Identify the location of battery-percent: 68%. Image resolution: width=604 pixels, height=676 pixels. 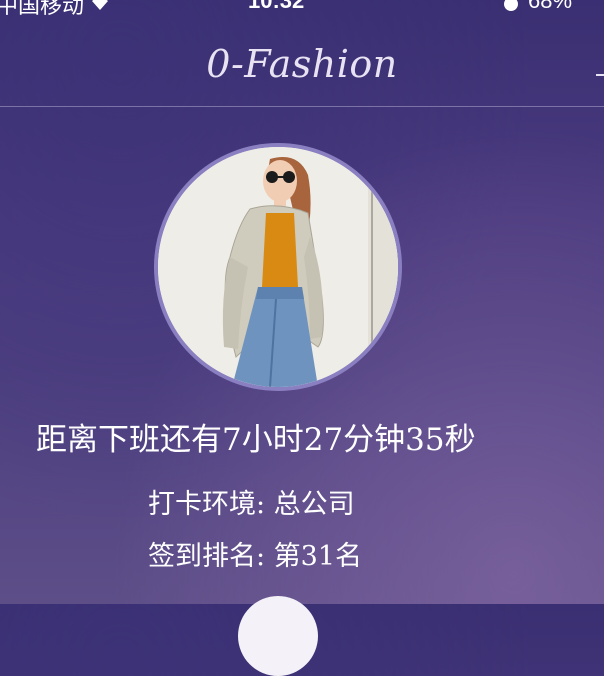
(550, 6).